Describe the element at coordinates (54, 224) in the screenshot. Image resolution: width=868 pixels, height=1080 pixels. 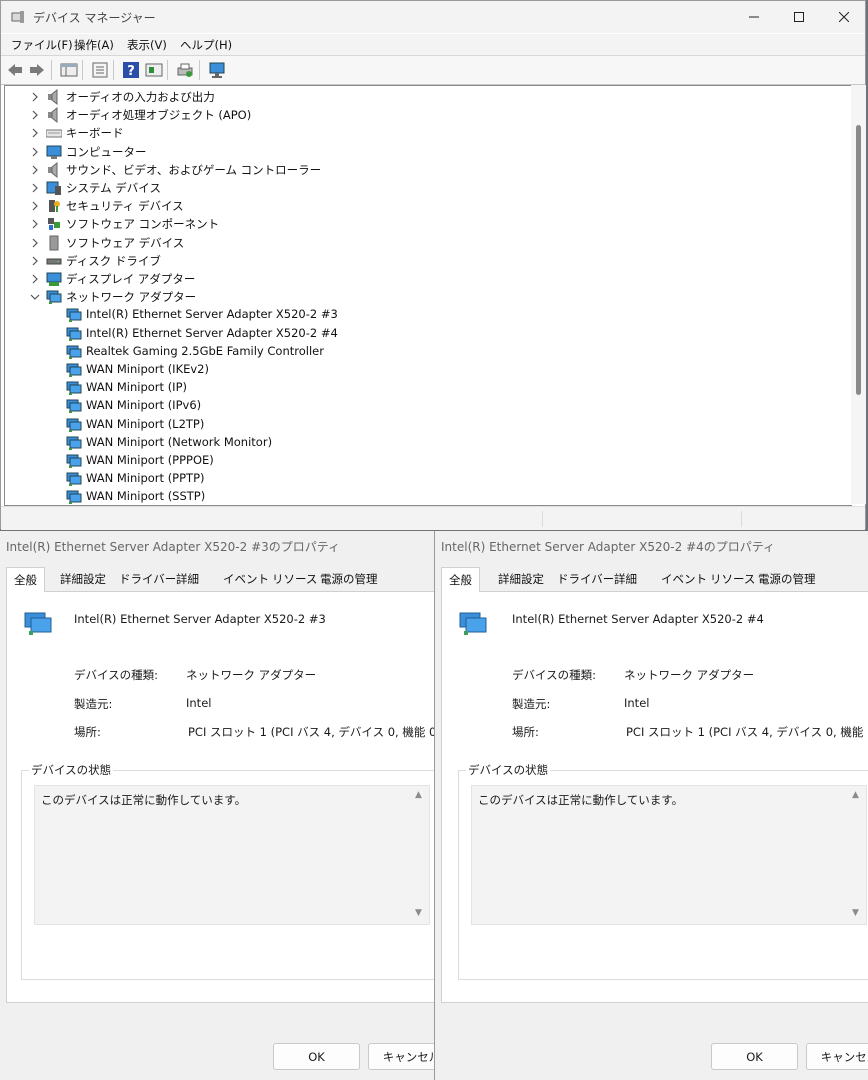
I see `puzzle-icon` at that location.